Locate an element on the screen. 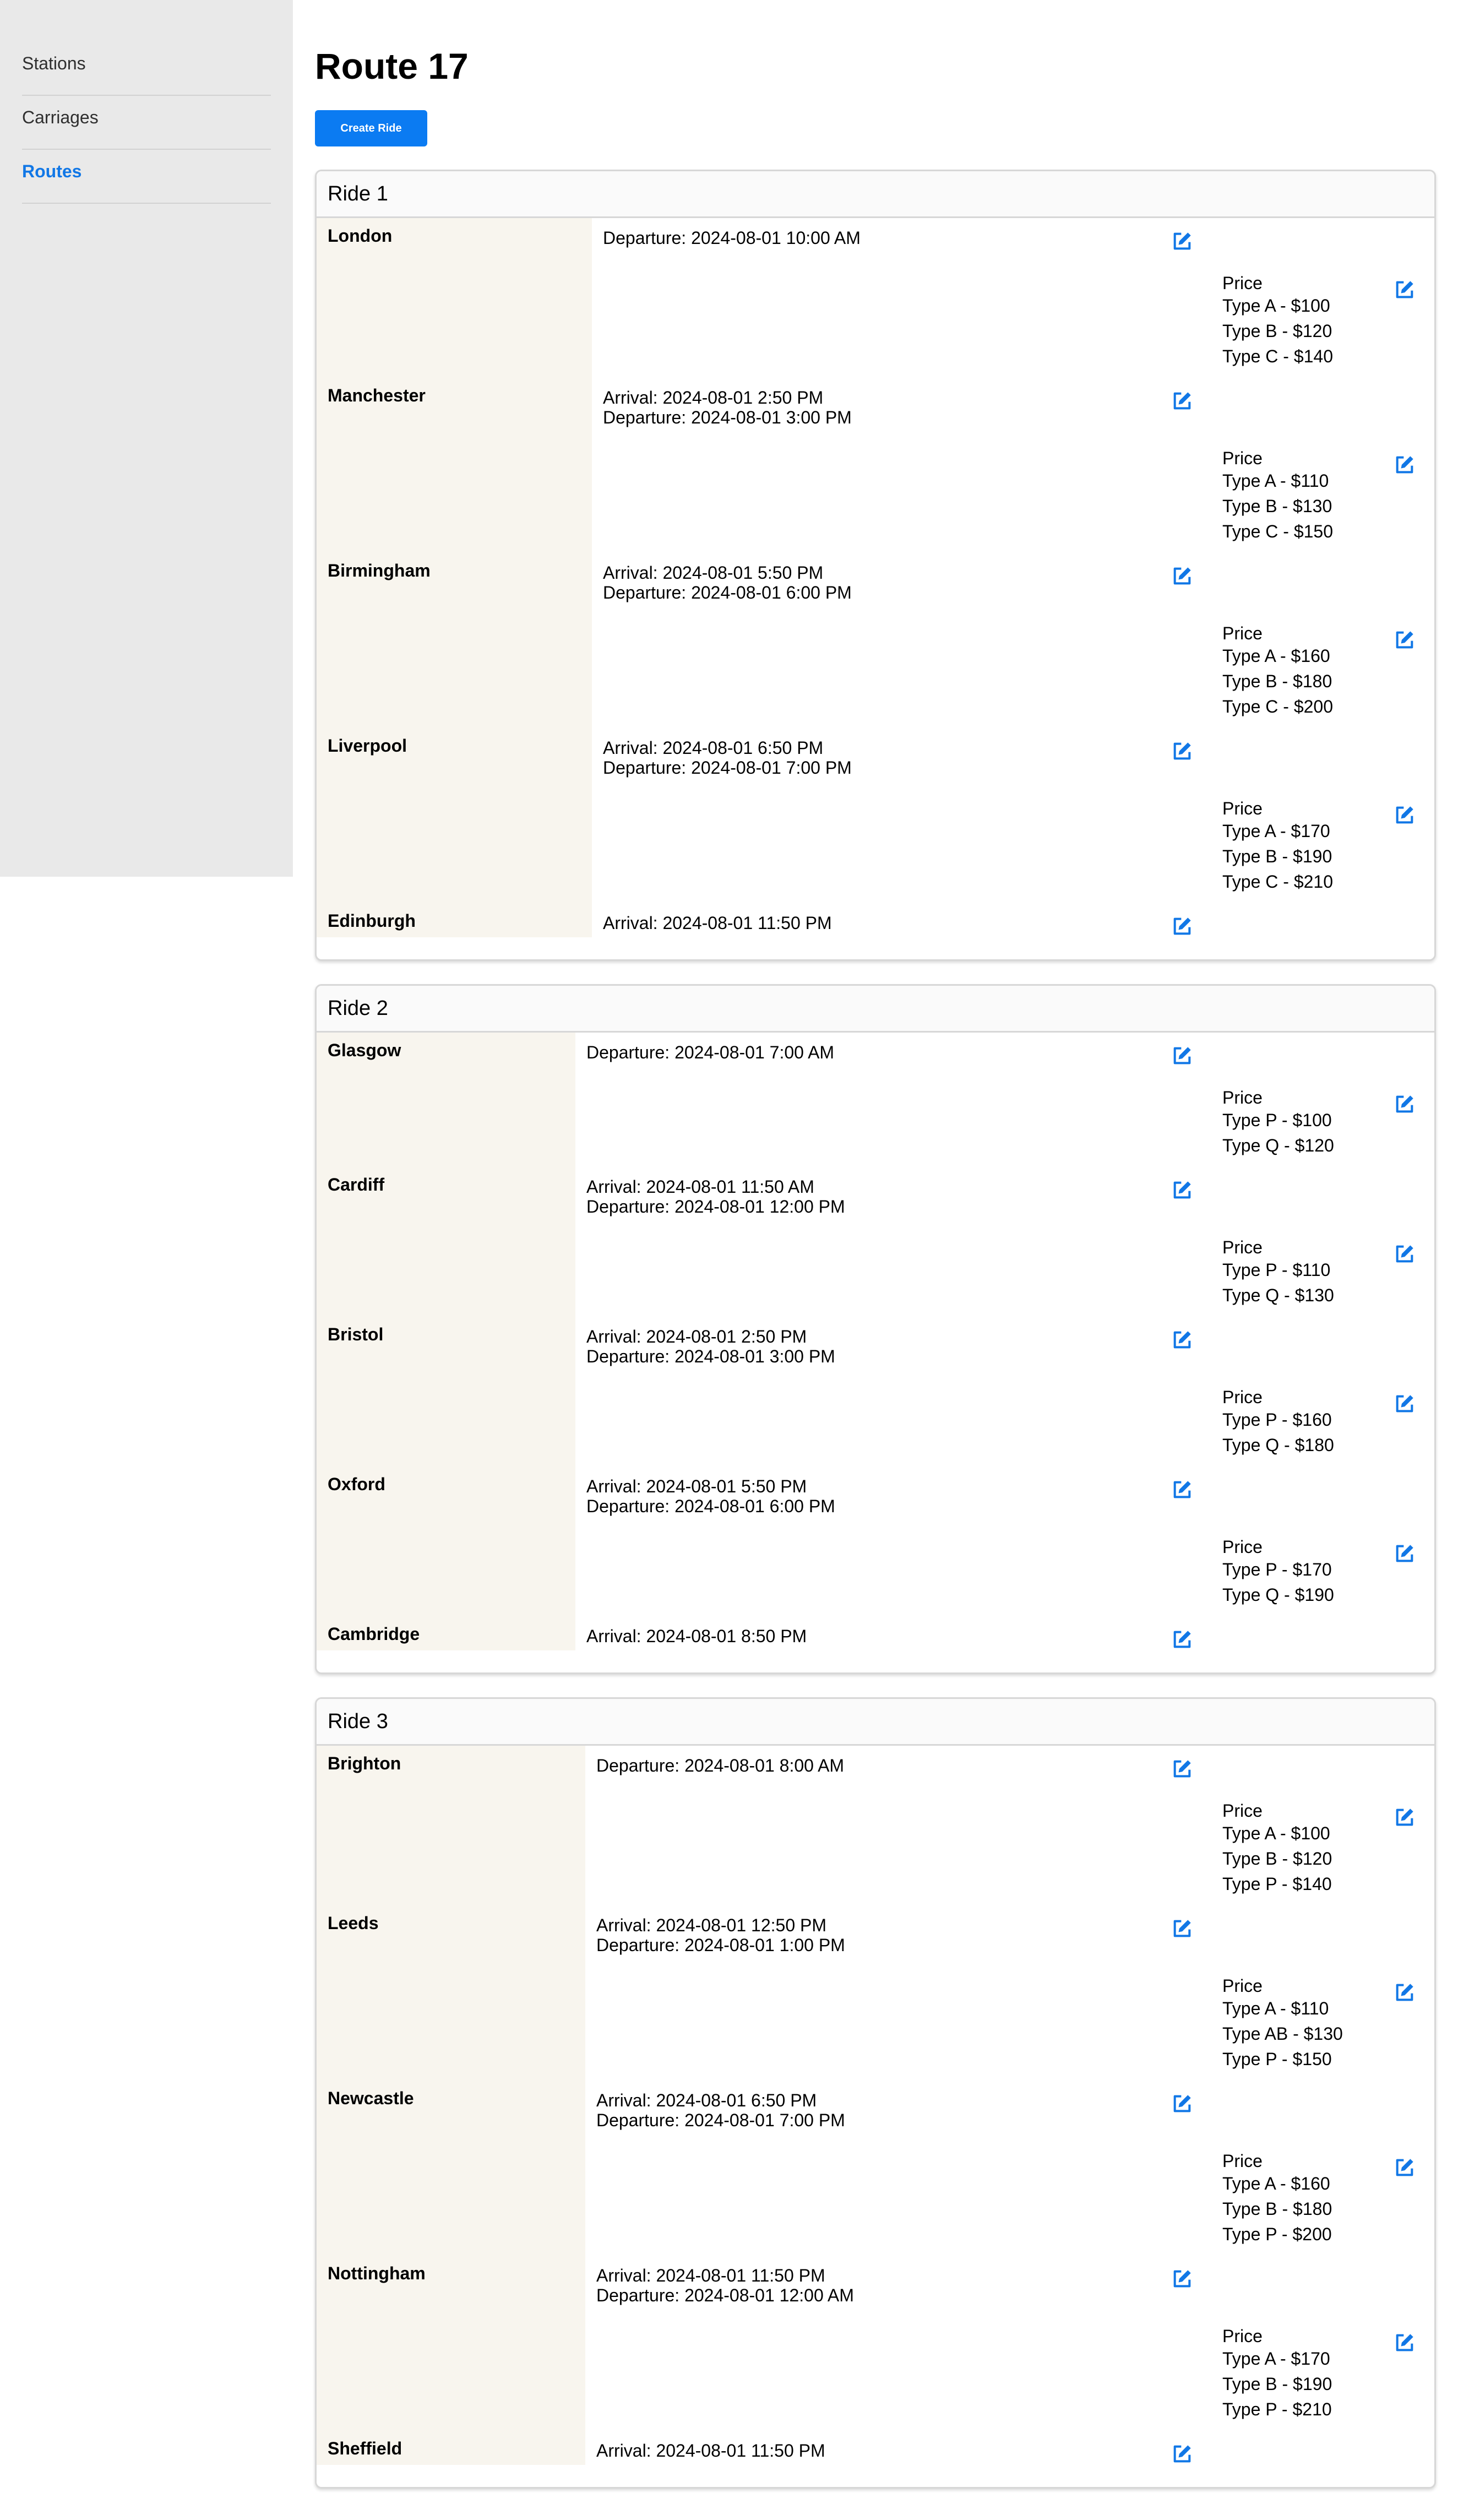  station-name: Newcastle is located at coordinates (451, 2168).